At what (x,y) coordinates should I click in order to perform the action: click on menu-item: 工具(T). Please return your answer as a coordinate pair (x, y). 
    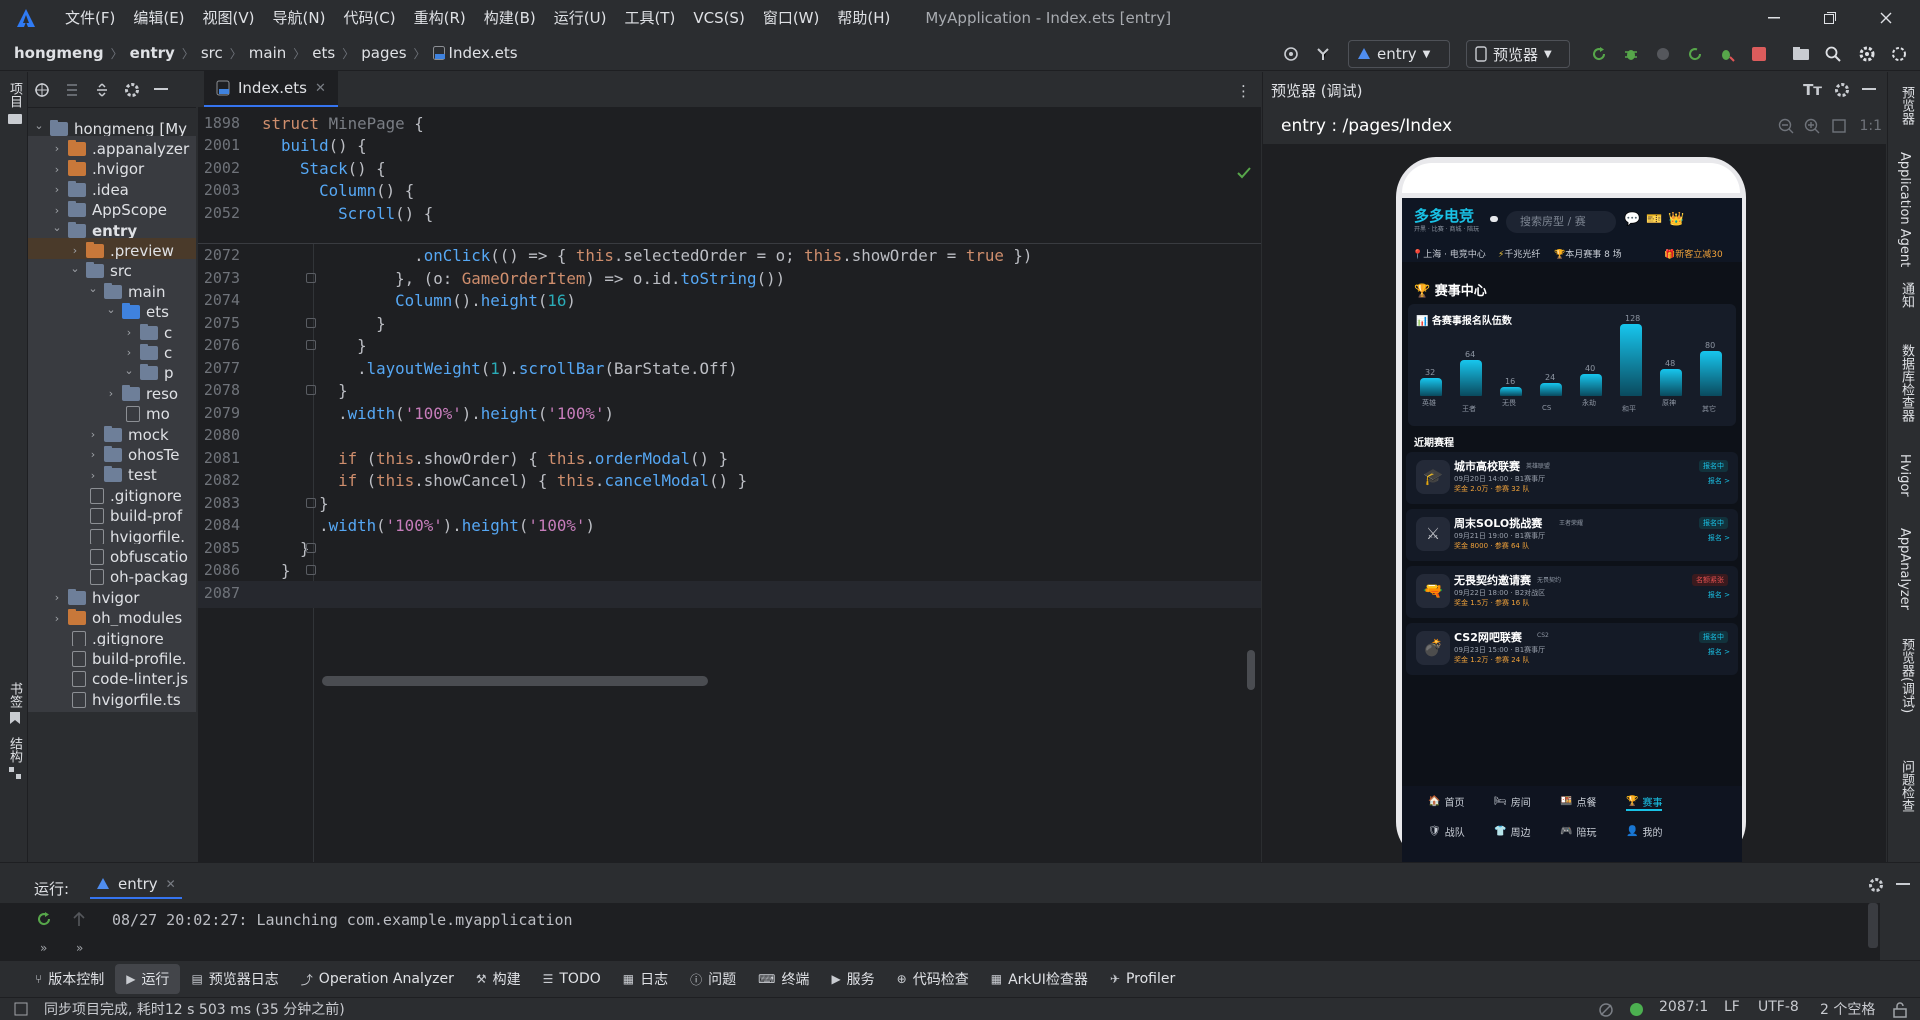
    Looking at the image, I should click on (649, 18).